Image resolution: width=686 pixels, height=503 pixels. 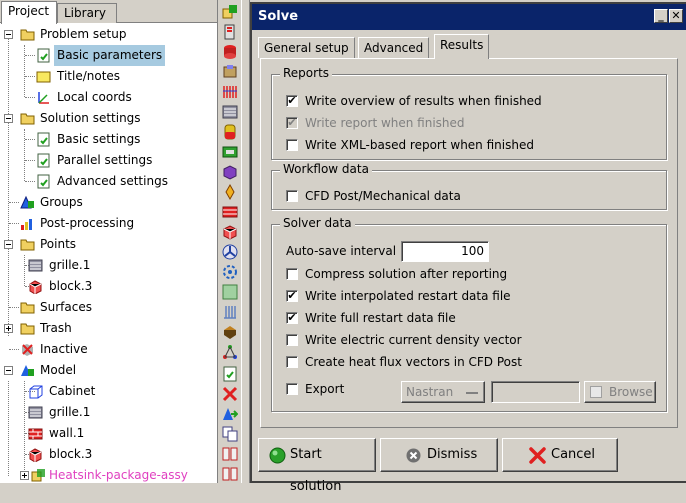 What do you see at coordinates (445, 251) in the screenshot?
I see `autosave-input: 100` at bounding box center [445, 251].